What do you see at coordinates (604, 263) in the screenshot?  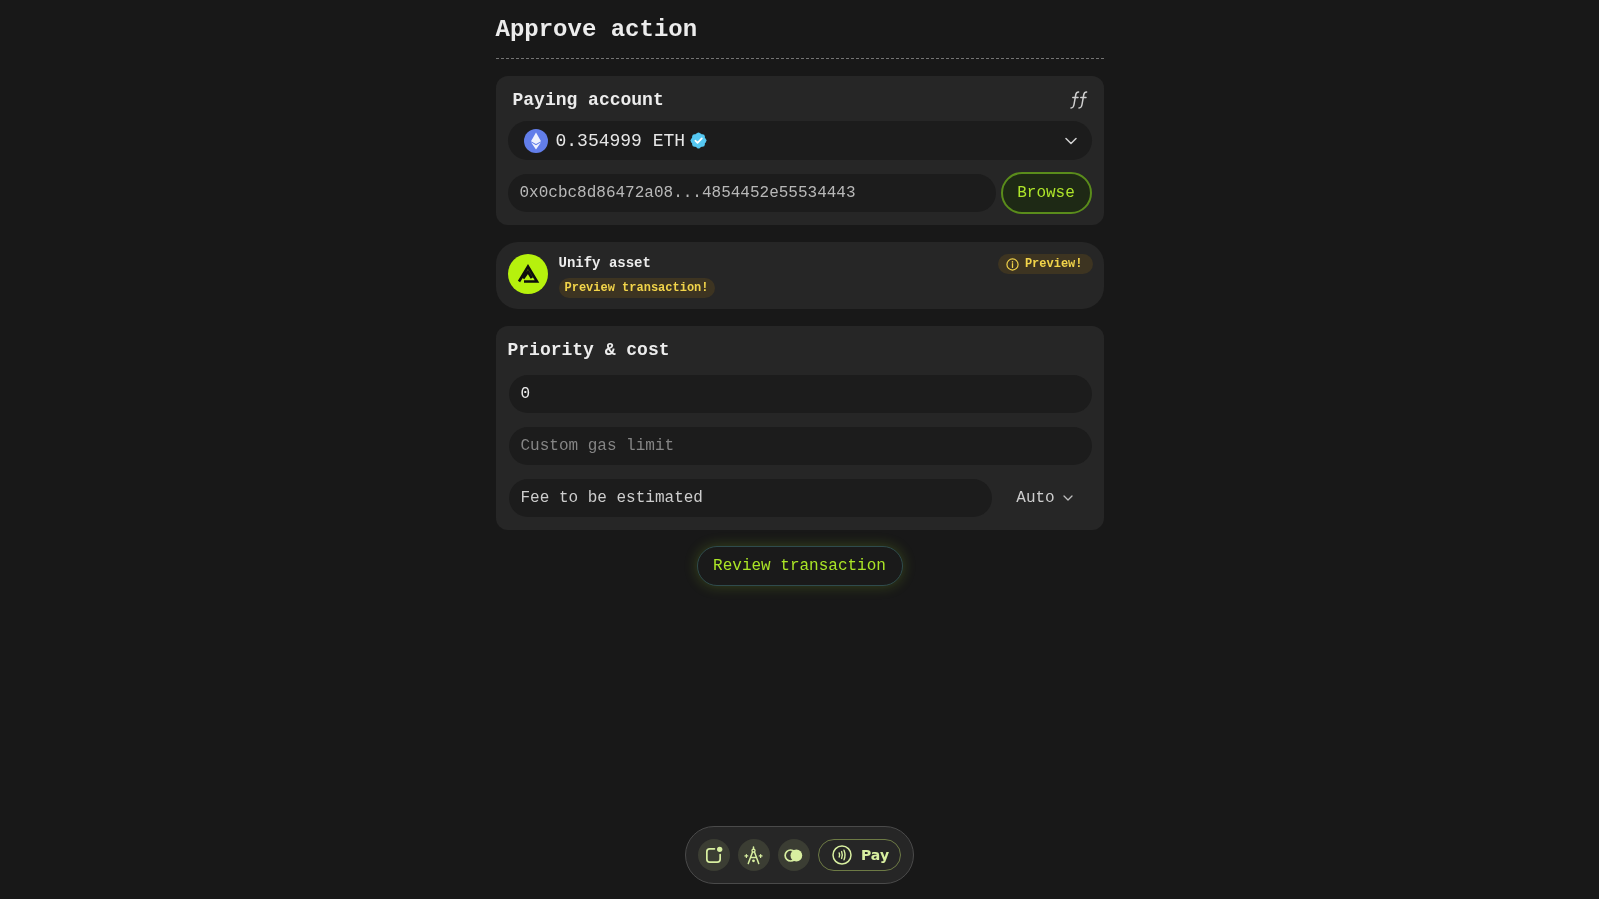 I see `action-title: Unify asset` at bounding box center [604, 263].